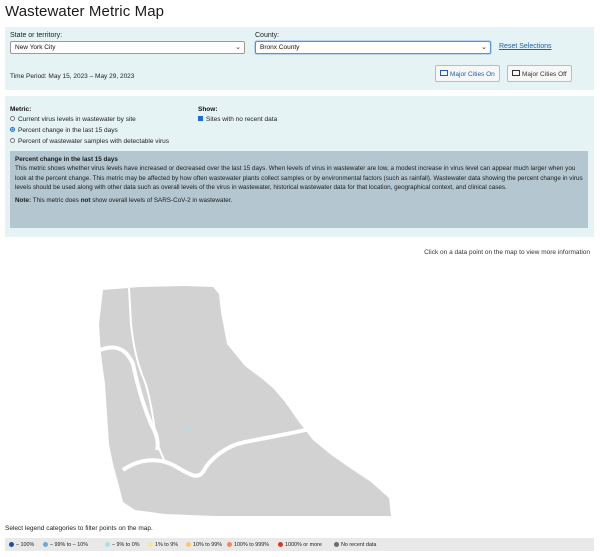  Describe the element at coordinates (204, 544) in the screenshot. I see `legend-item-10-to-99: 10% to 99%` at that location.